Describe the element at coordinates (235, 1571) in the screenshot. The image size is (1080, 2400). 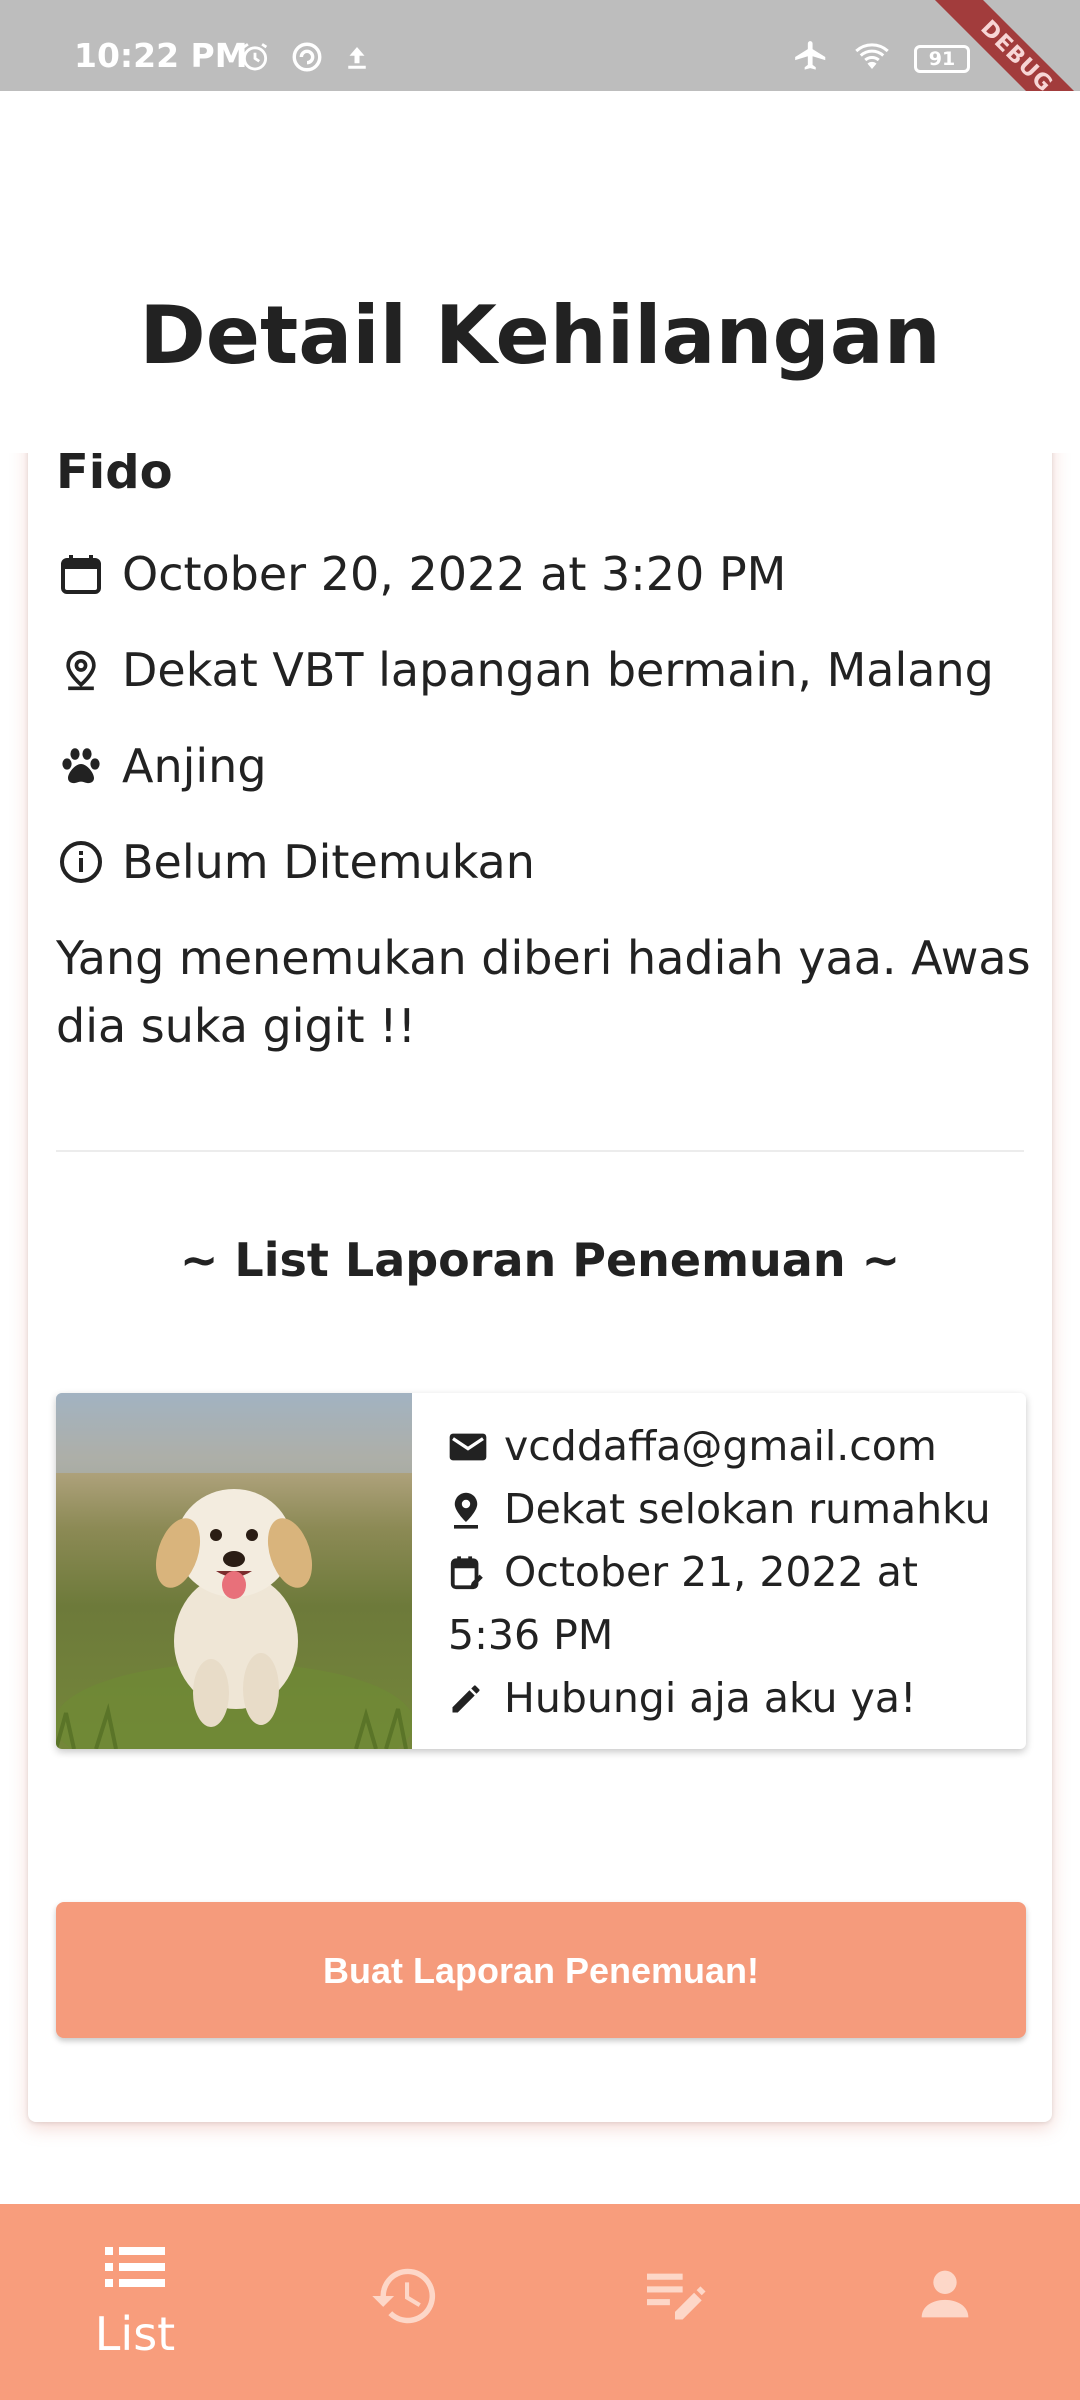
I see `found-pet-photo` at that location.